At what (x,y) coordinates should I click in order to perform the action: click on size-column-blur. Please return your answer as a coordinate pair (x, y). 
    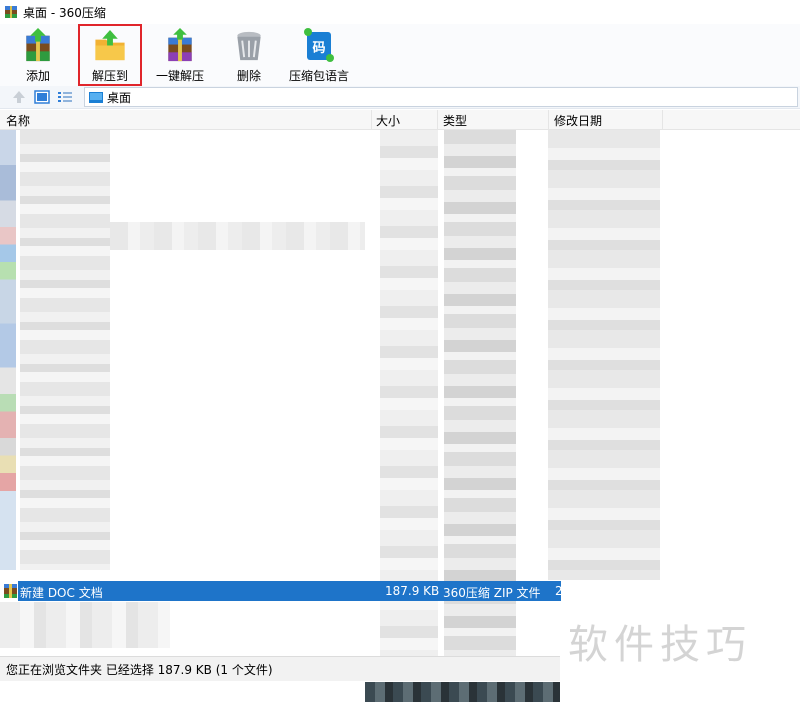
    Looking at the image, I should click on (409, 393).